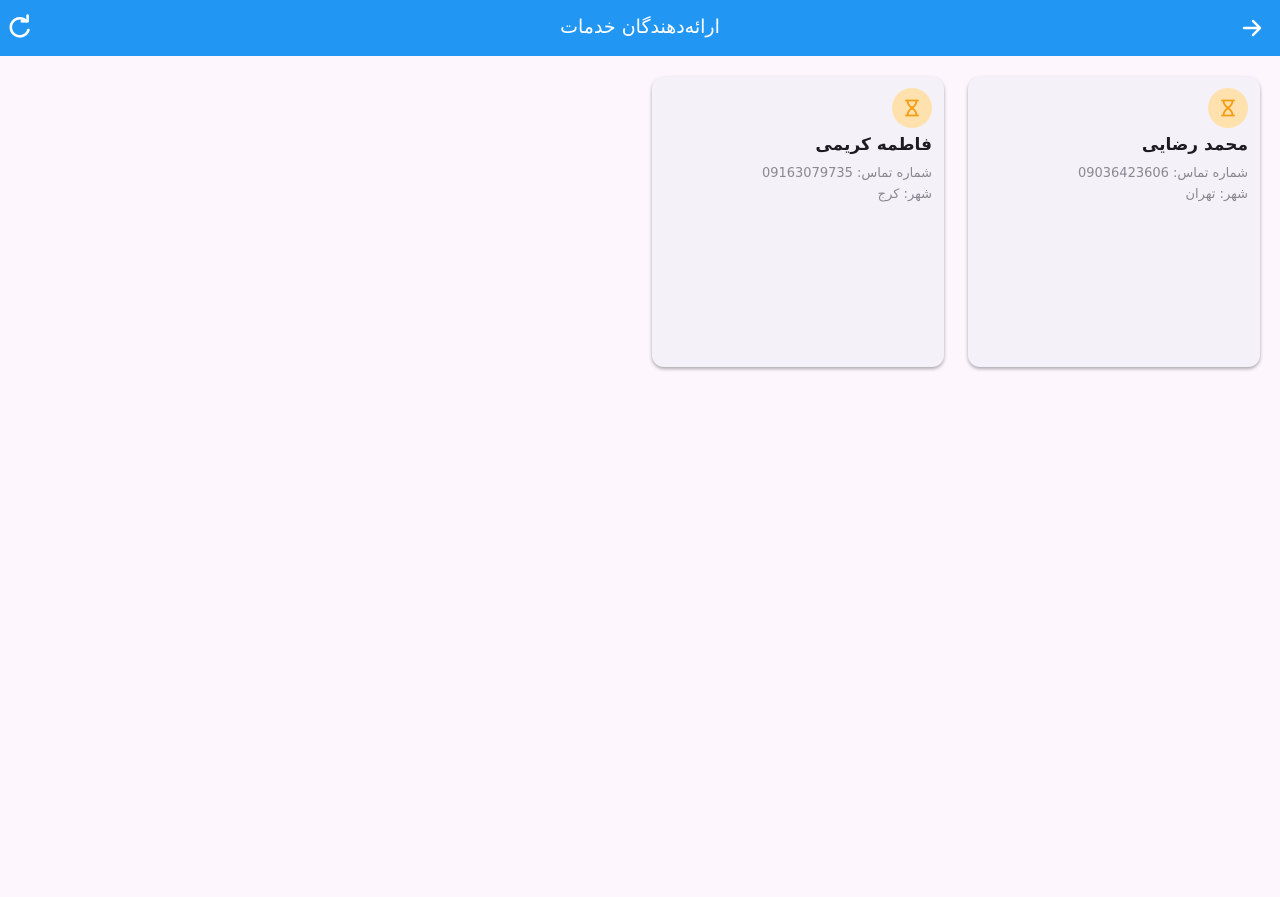 Image resolution: width=1280 pixels, height=897 pixels. Describe the element at coordinates (846, 173) in the screenshot. I see `provider-phone: شماره تماس: 09163079735` at that location.